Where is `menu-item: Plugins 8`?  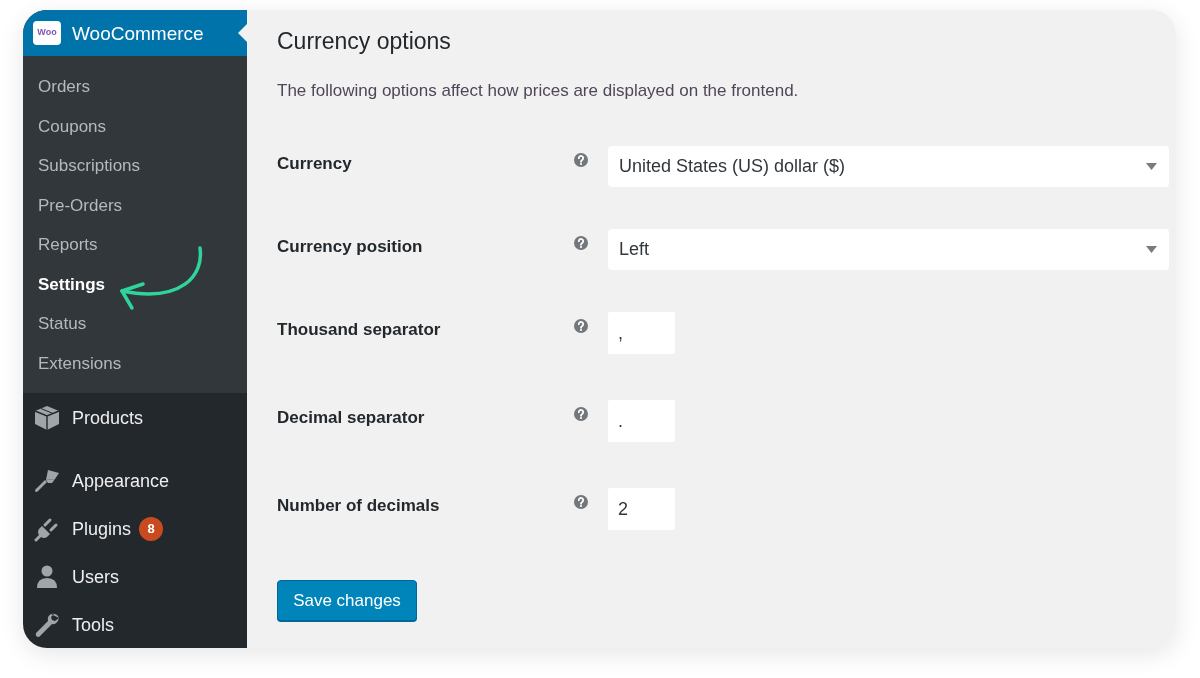 menu-item: Plugins 8 is located at coordinates (135, 529).